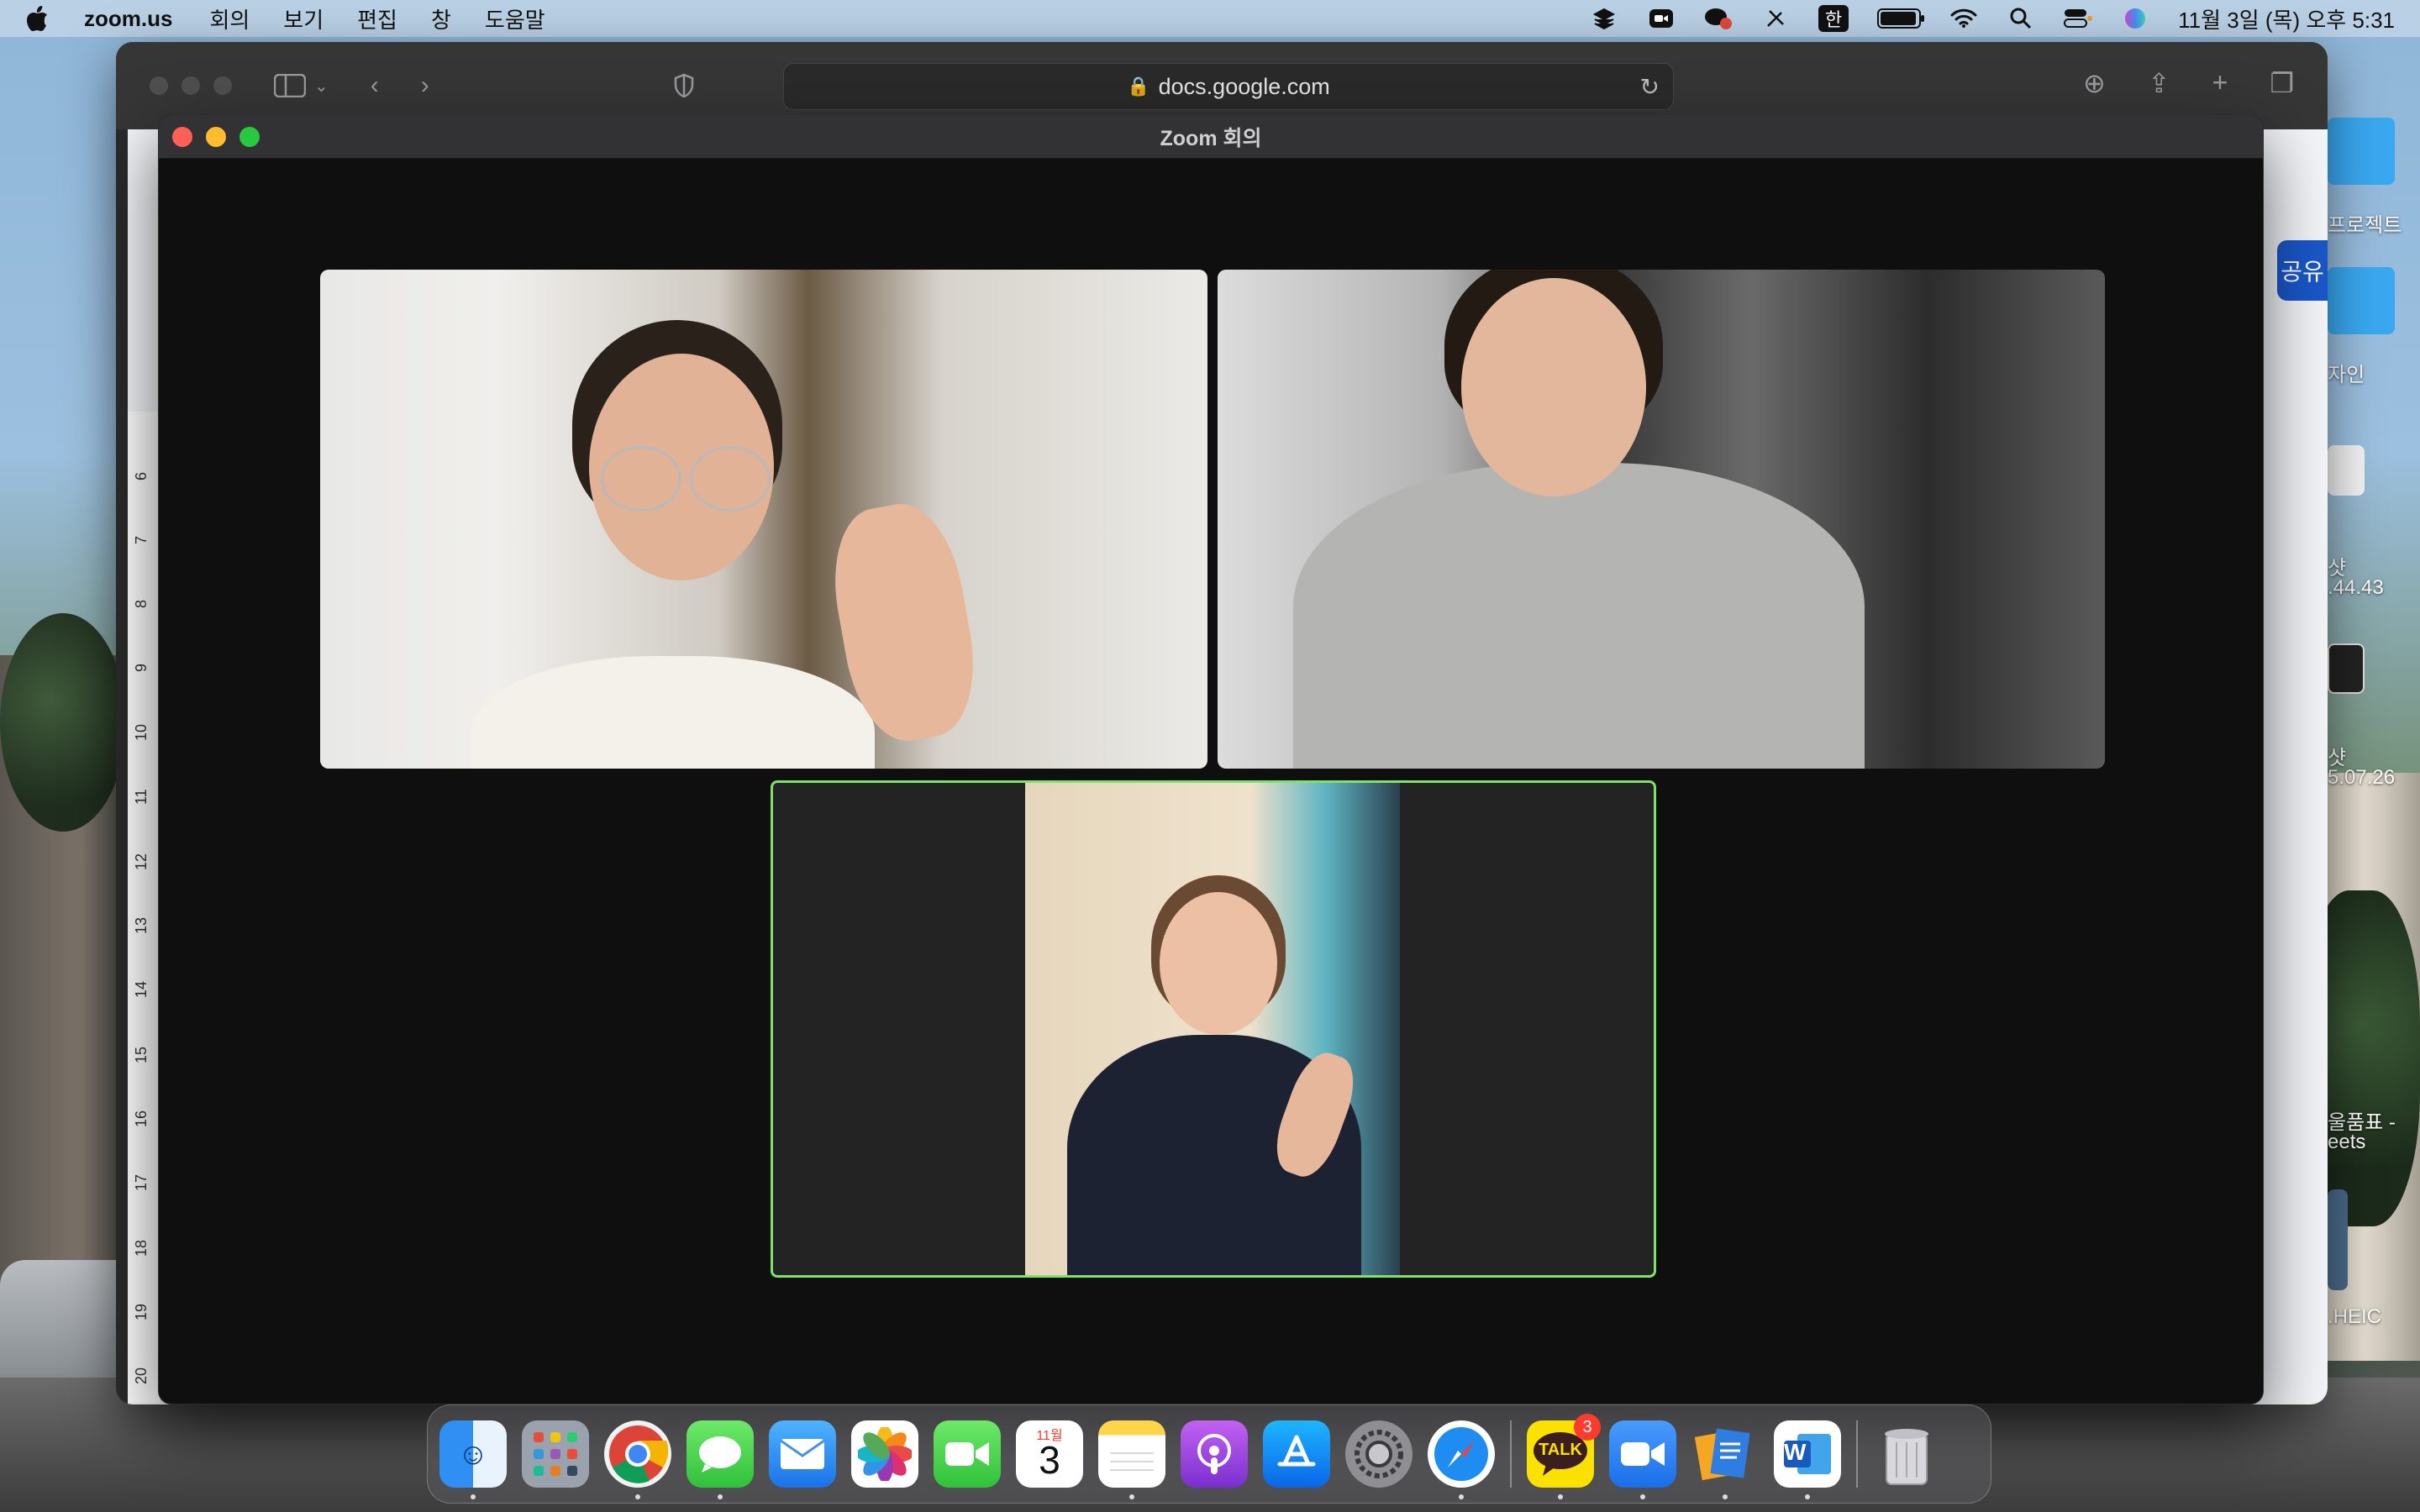  I want to click on ruler-tick: 12, so click(142, 861).